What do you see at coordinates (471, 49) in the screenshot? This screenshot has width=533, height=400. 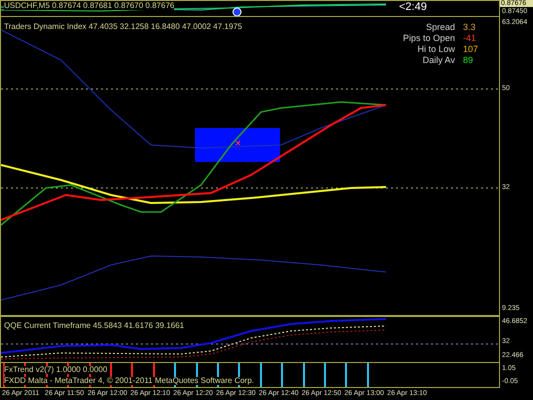 I see `info-value: 107` at bounding box center [471, 49].